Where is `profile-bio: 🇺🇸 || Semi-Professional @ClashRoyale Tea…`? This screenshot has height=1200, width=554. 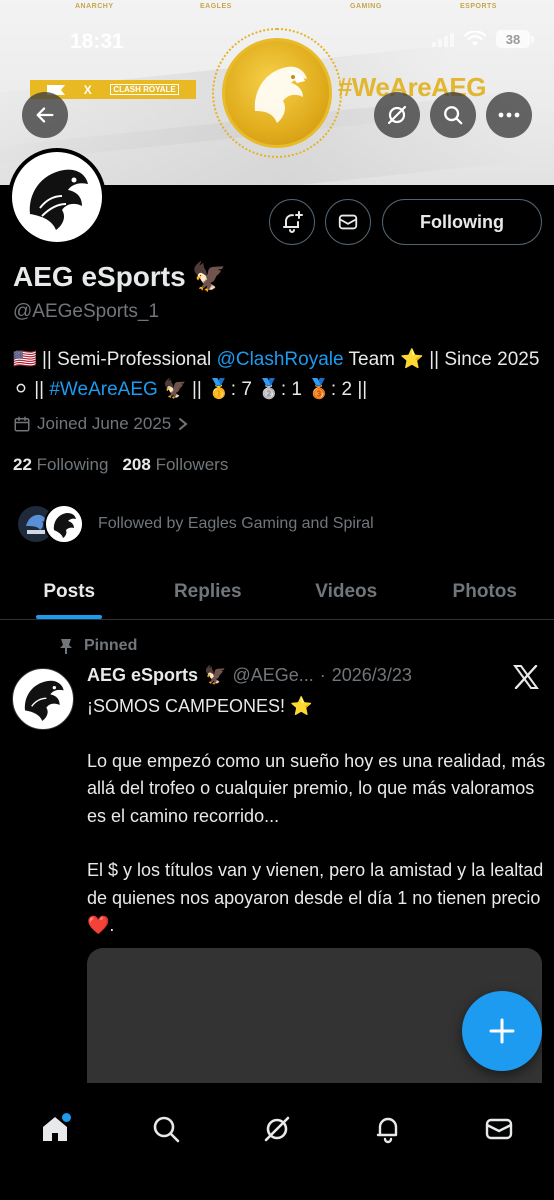
profile-bio: 🇺🇸 || Semi-Professional @ClashRoyale Tea… is located at coordinates (278, 375).